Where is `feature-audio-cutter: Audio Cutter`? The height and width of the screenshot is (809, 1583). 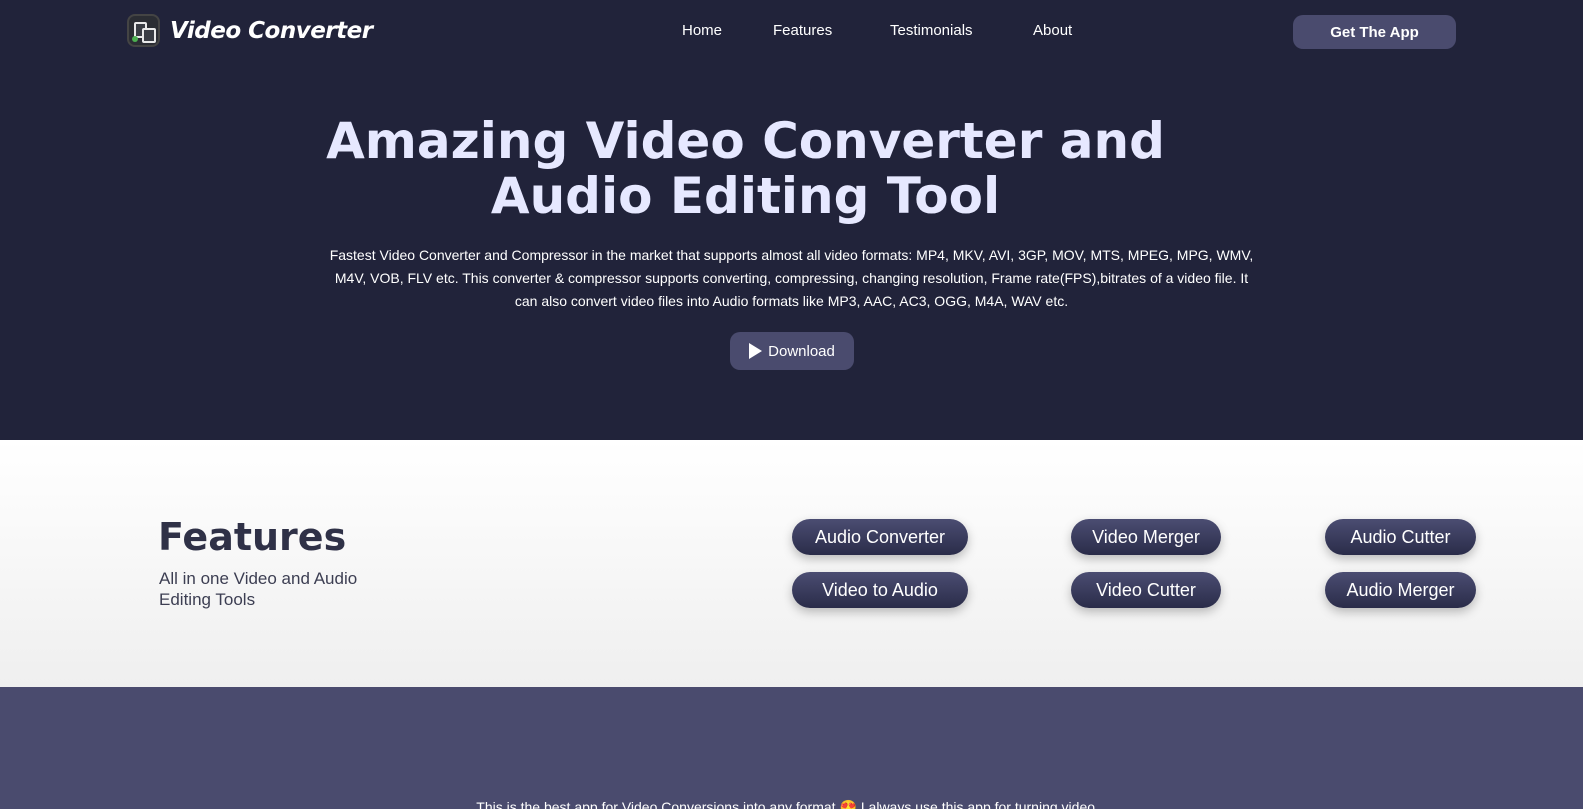
feature-audio-cutter: Audio Cutter is located at coordinates (1400, 537).